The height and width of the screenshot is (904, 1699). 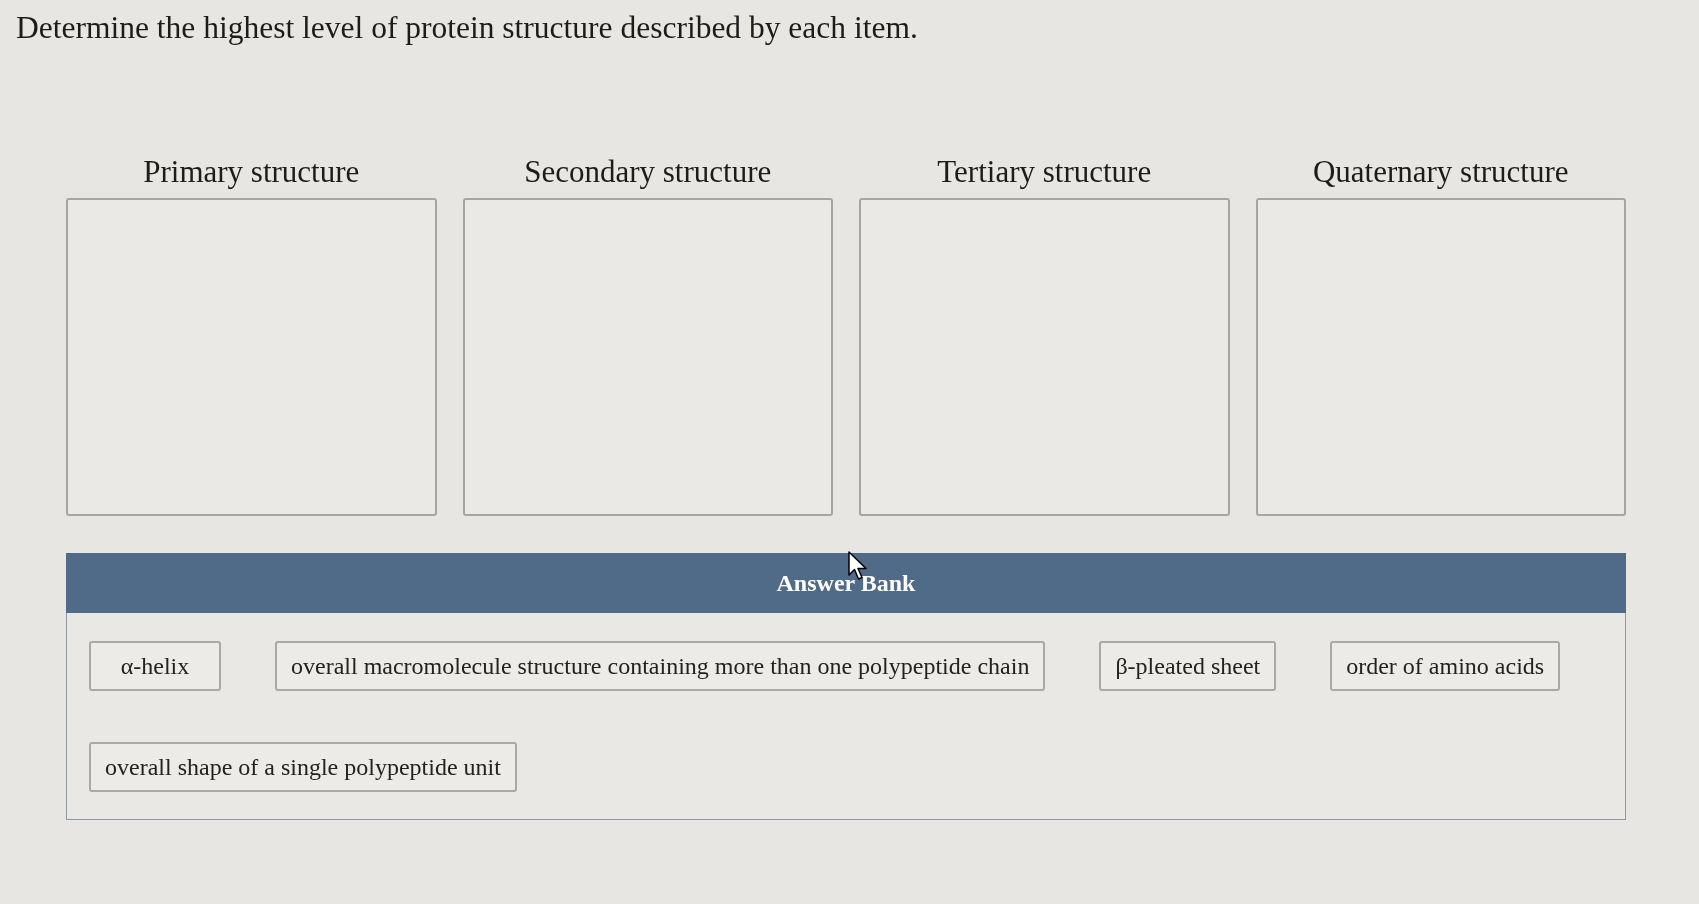 I want to click on answer-chip: α-helix, so click(x=155, y=666).